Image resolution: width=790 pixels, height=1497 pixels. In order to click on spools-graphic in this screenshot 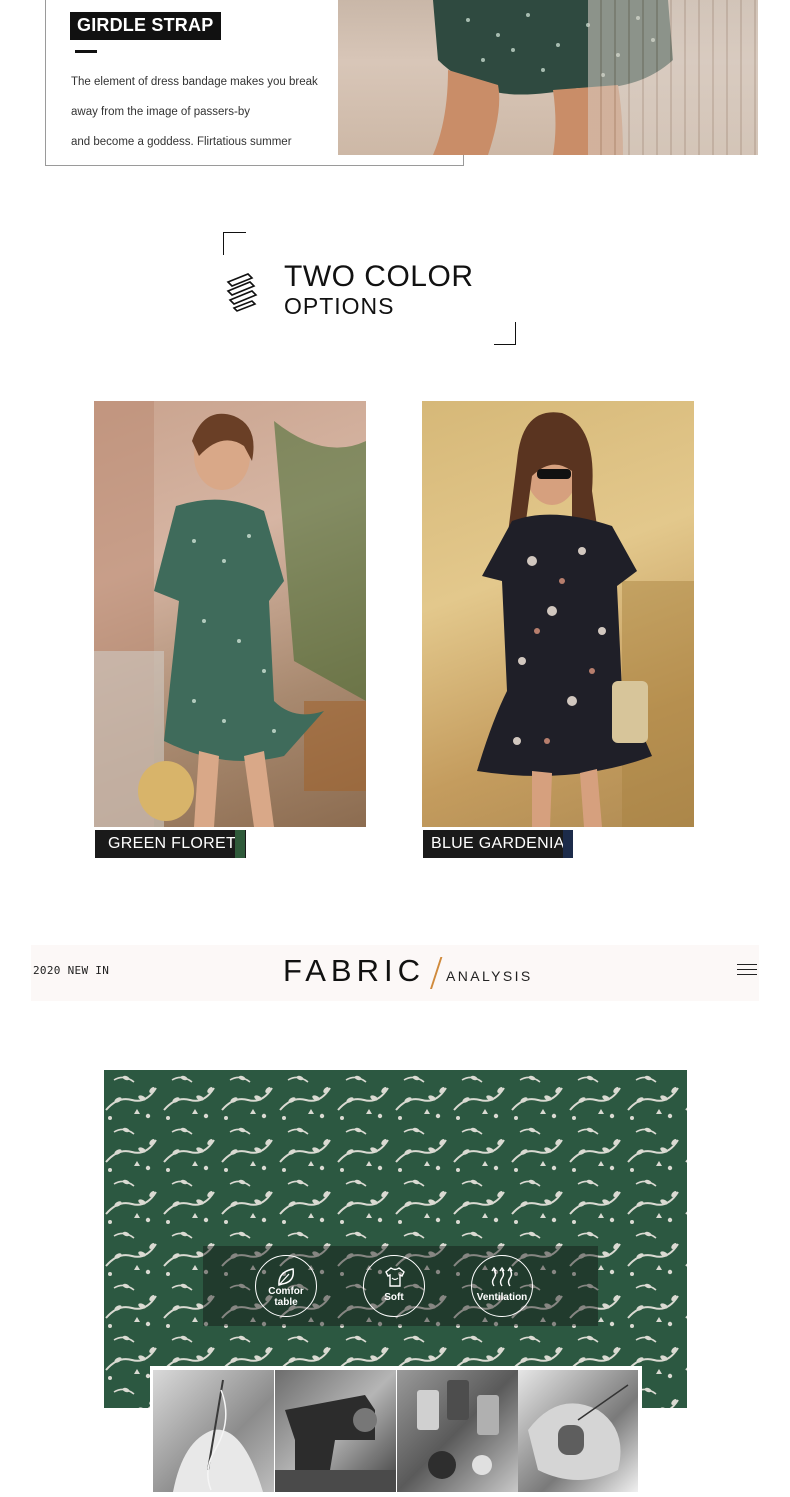, I will do `click(458, 1429)`.